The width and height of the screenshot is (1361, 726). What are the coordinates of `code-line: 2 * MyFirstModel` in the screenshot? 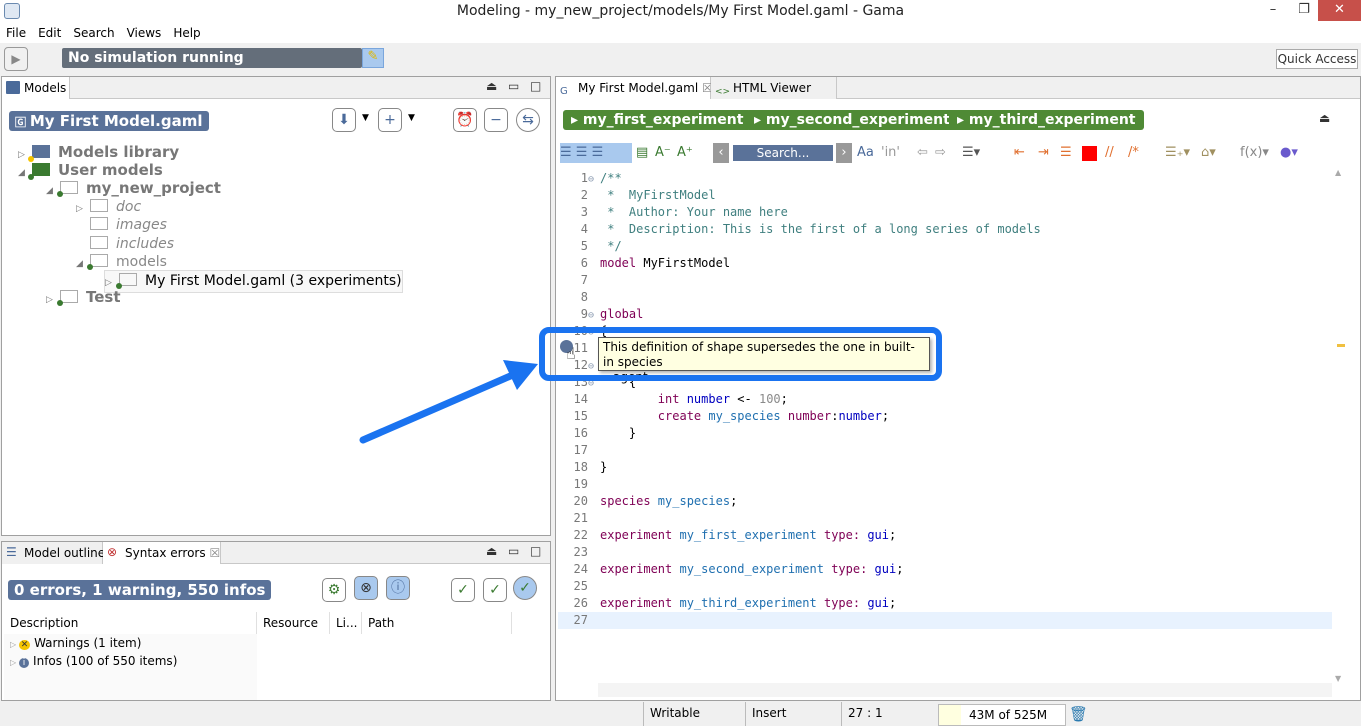 It's located at (945, 195).